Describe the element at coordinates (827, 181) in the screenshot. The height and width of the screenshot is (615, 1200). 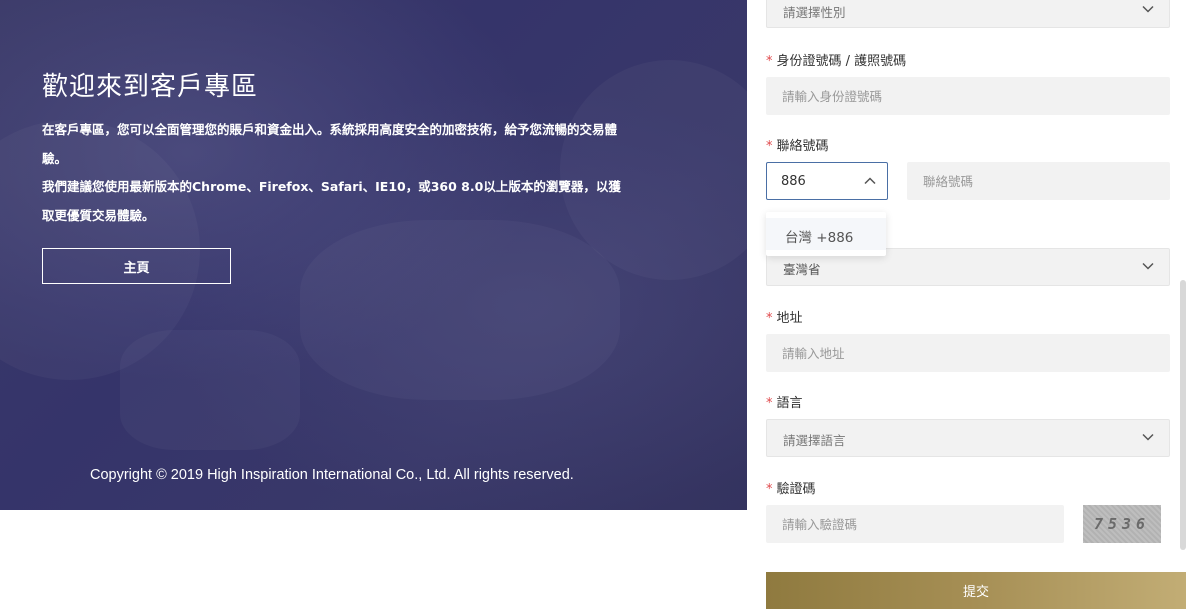
I see `country-code-select: 886` at that location.